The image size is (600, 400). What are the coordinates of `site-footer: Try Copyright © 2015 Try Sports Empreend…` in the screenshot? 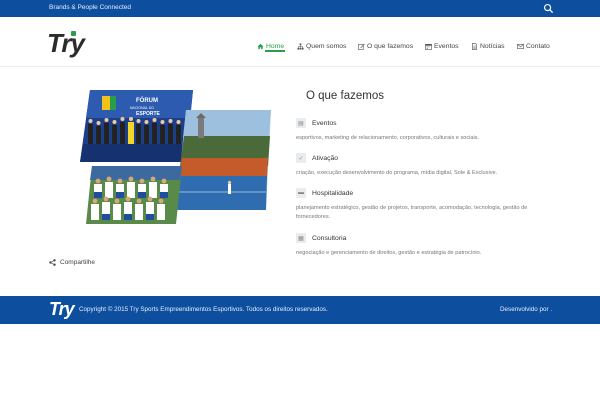 It's located at (300, 310).